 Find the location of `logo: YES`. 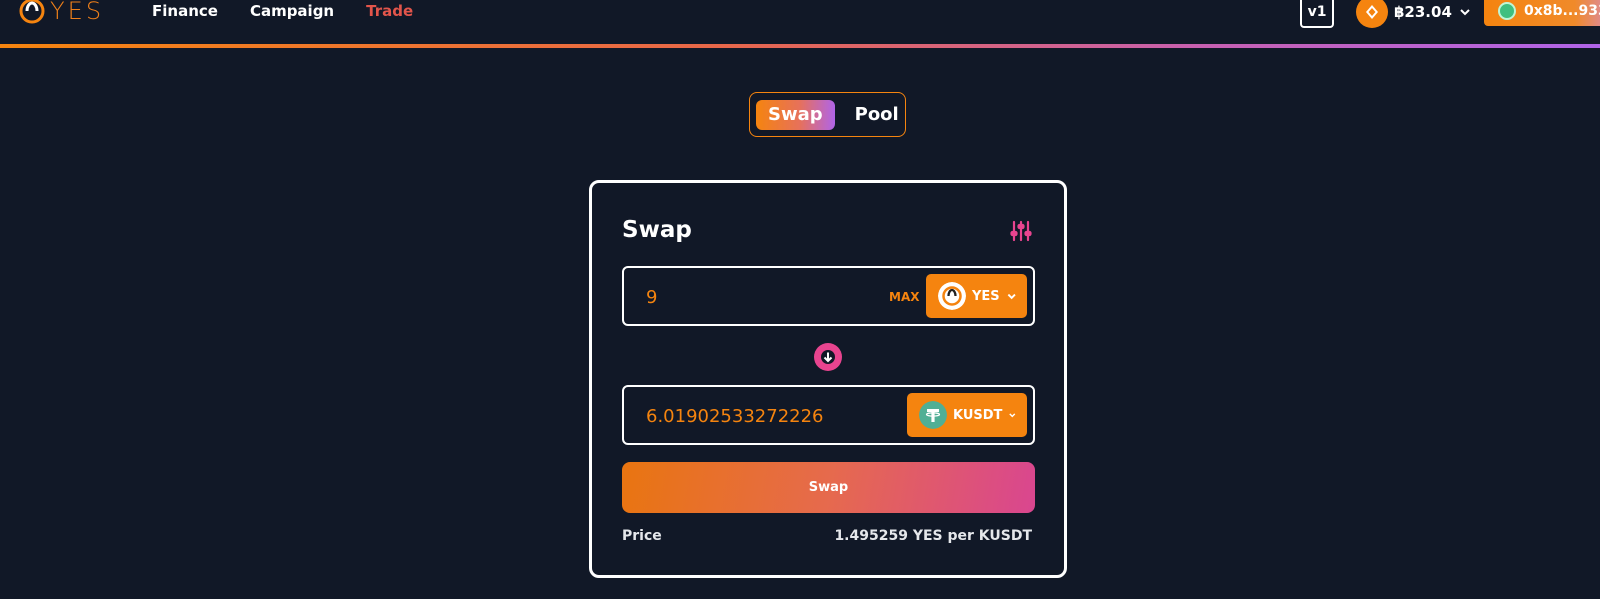

logo: YES is located at coordinates (61, 12).